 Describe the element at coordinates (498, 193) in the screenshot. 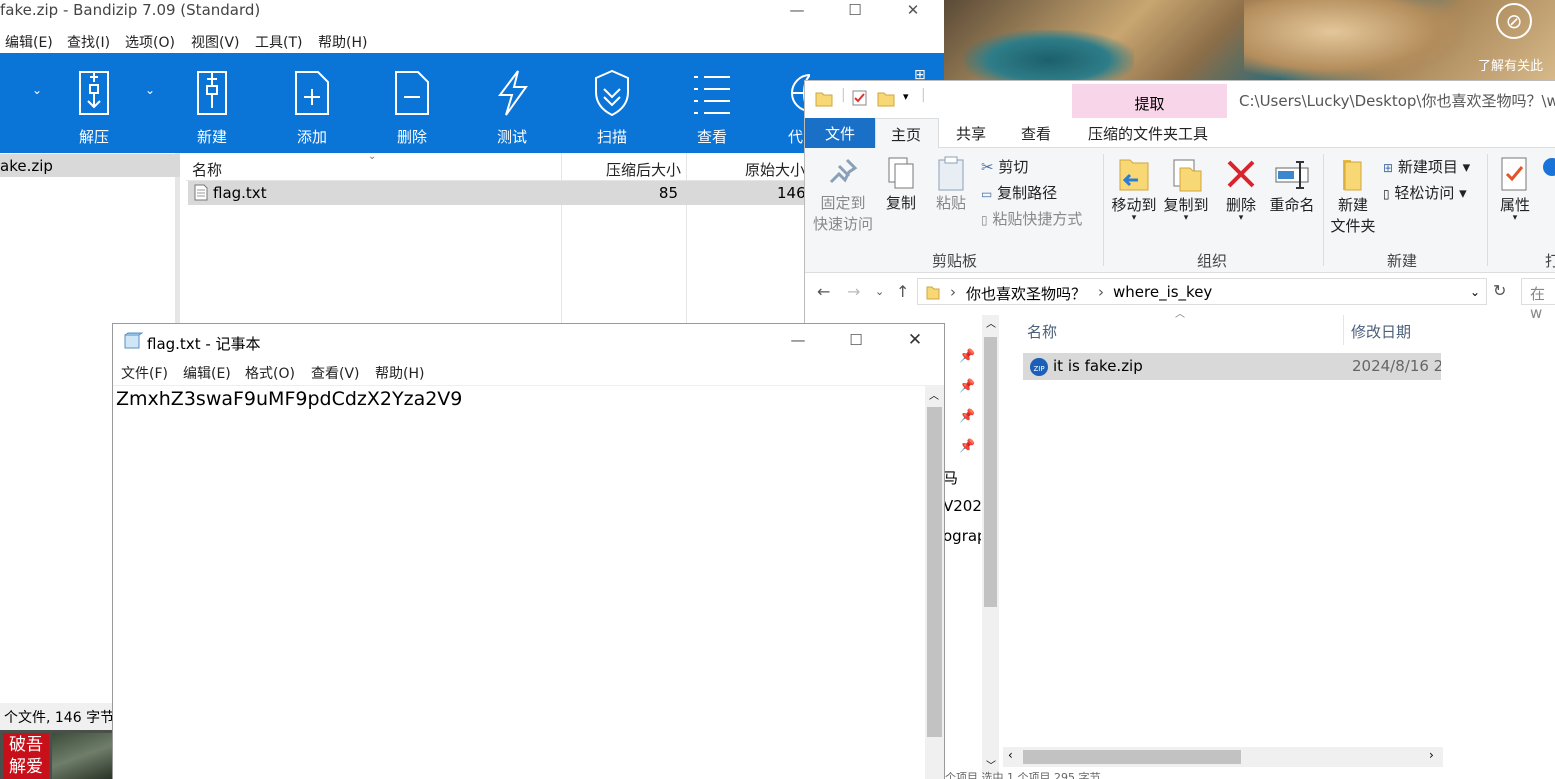

I see `table-row: flag.txt 85 146` at that location.